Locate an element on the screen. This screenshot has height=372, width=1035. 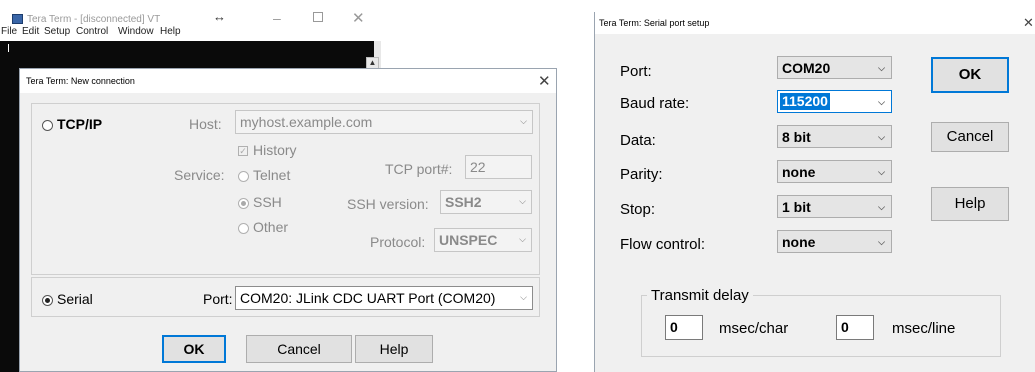
tcpip-radio is located at coordinates (47, 125).